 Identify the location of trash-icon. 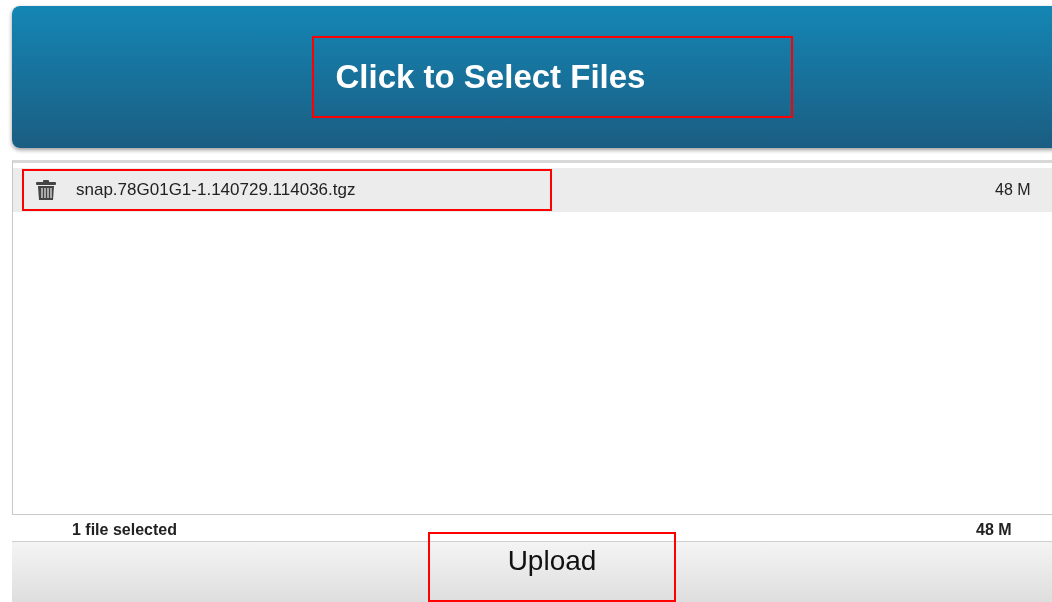
(46, 190).